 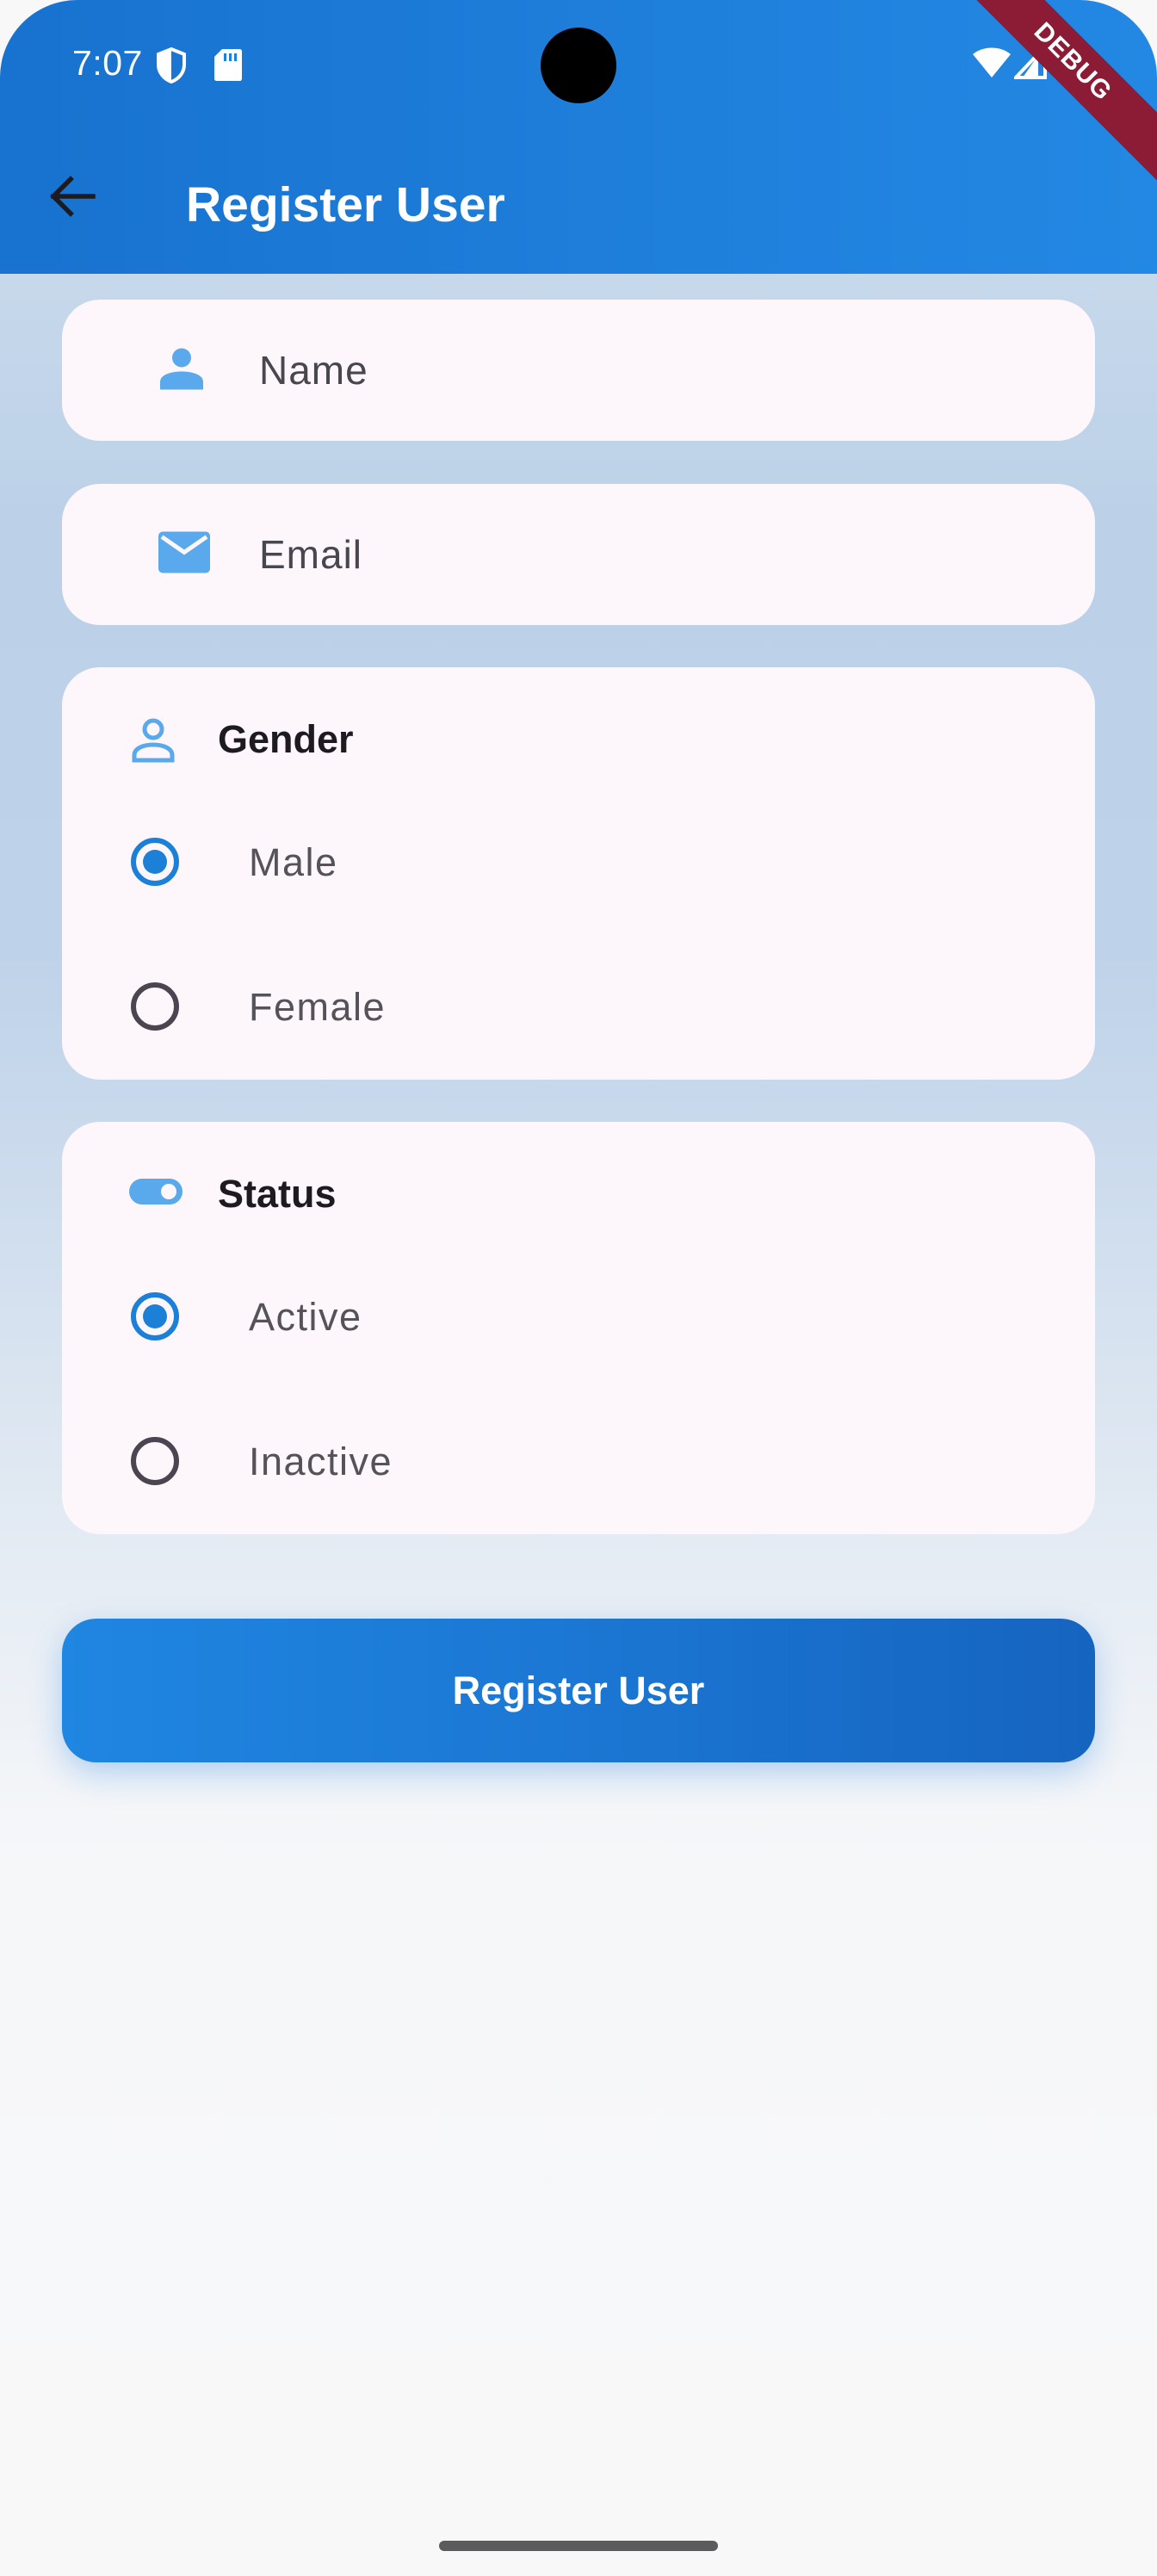 I want to click on arrow-left-icon, so click(x=72, y=198).